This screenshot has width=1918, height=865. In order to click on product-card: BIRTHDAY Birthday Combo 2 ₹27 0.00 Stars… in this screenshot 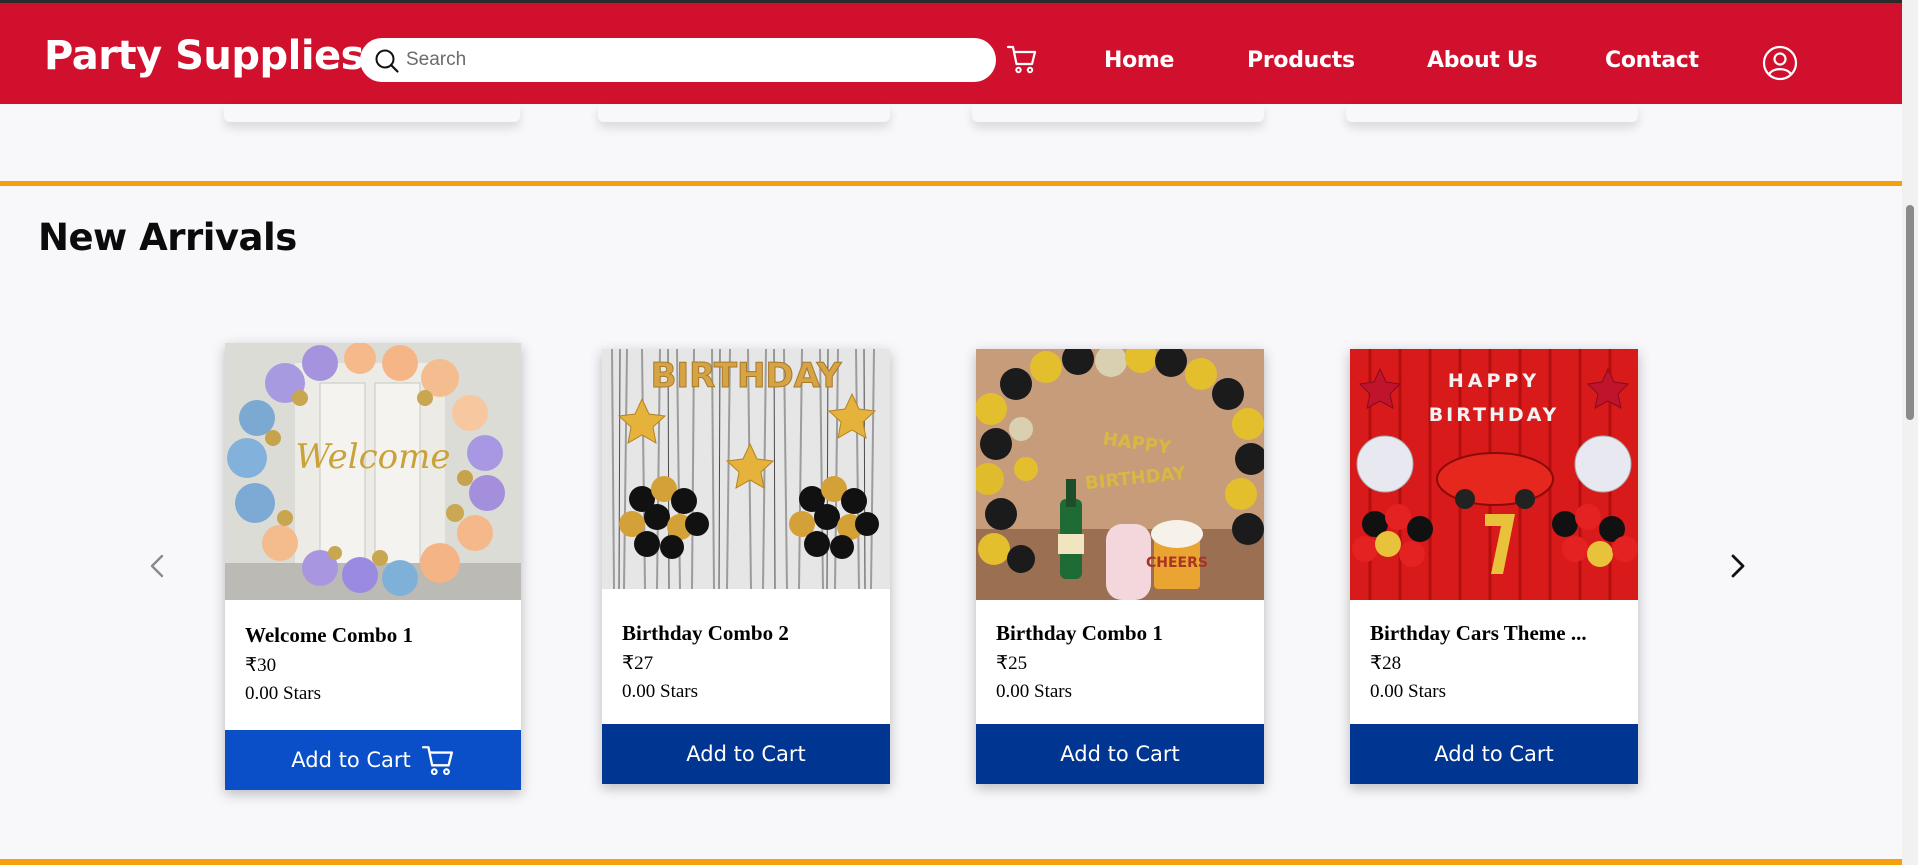, I will do `click(746, 566)`.